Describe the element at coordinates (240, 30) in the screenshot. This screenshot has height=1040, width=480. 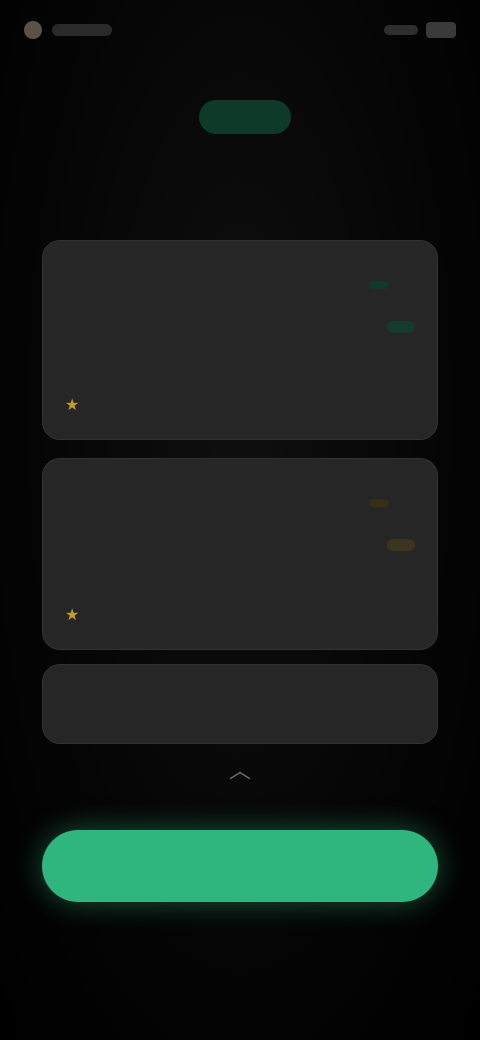
I see `status-bar` at that location.